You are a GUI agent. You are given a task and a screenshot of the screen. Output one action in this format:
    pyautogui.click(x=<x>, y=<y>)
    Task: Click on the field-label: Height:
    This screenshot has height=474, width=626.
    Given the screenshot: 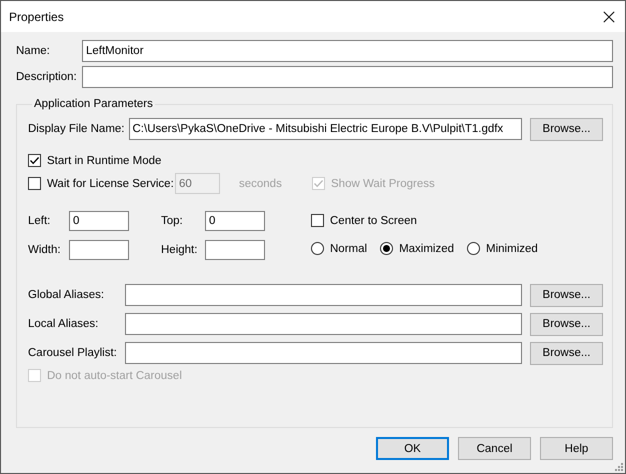 What is the action you would take?
    pyautogui.click(x=179, y=250)
    